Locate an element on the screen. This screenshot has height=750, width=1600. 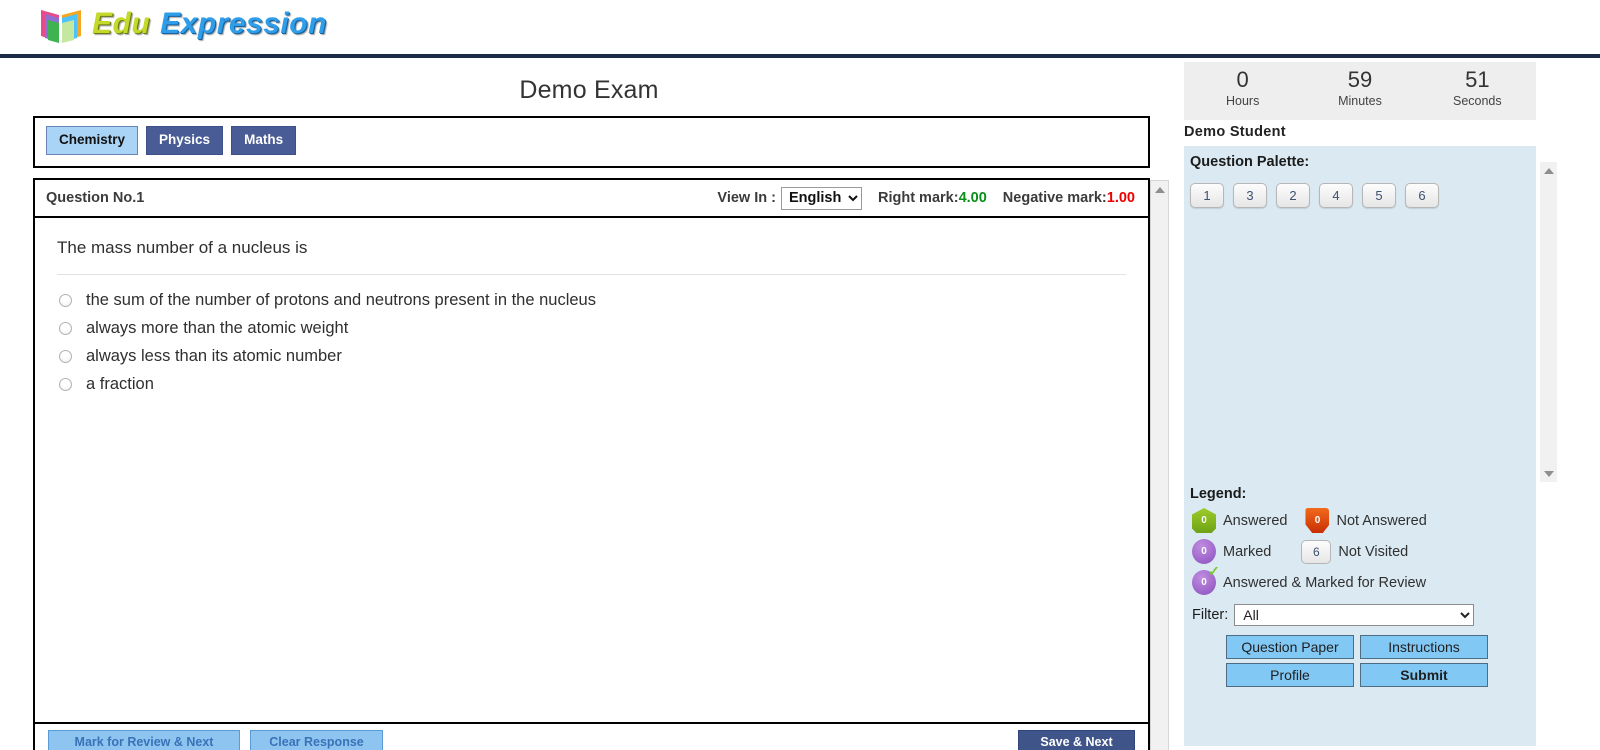
legend-answered: 0 Answered is located at coordinates (1239, 520).